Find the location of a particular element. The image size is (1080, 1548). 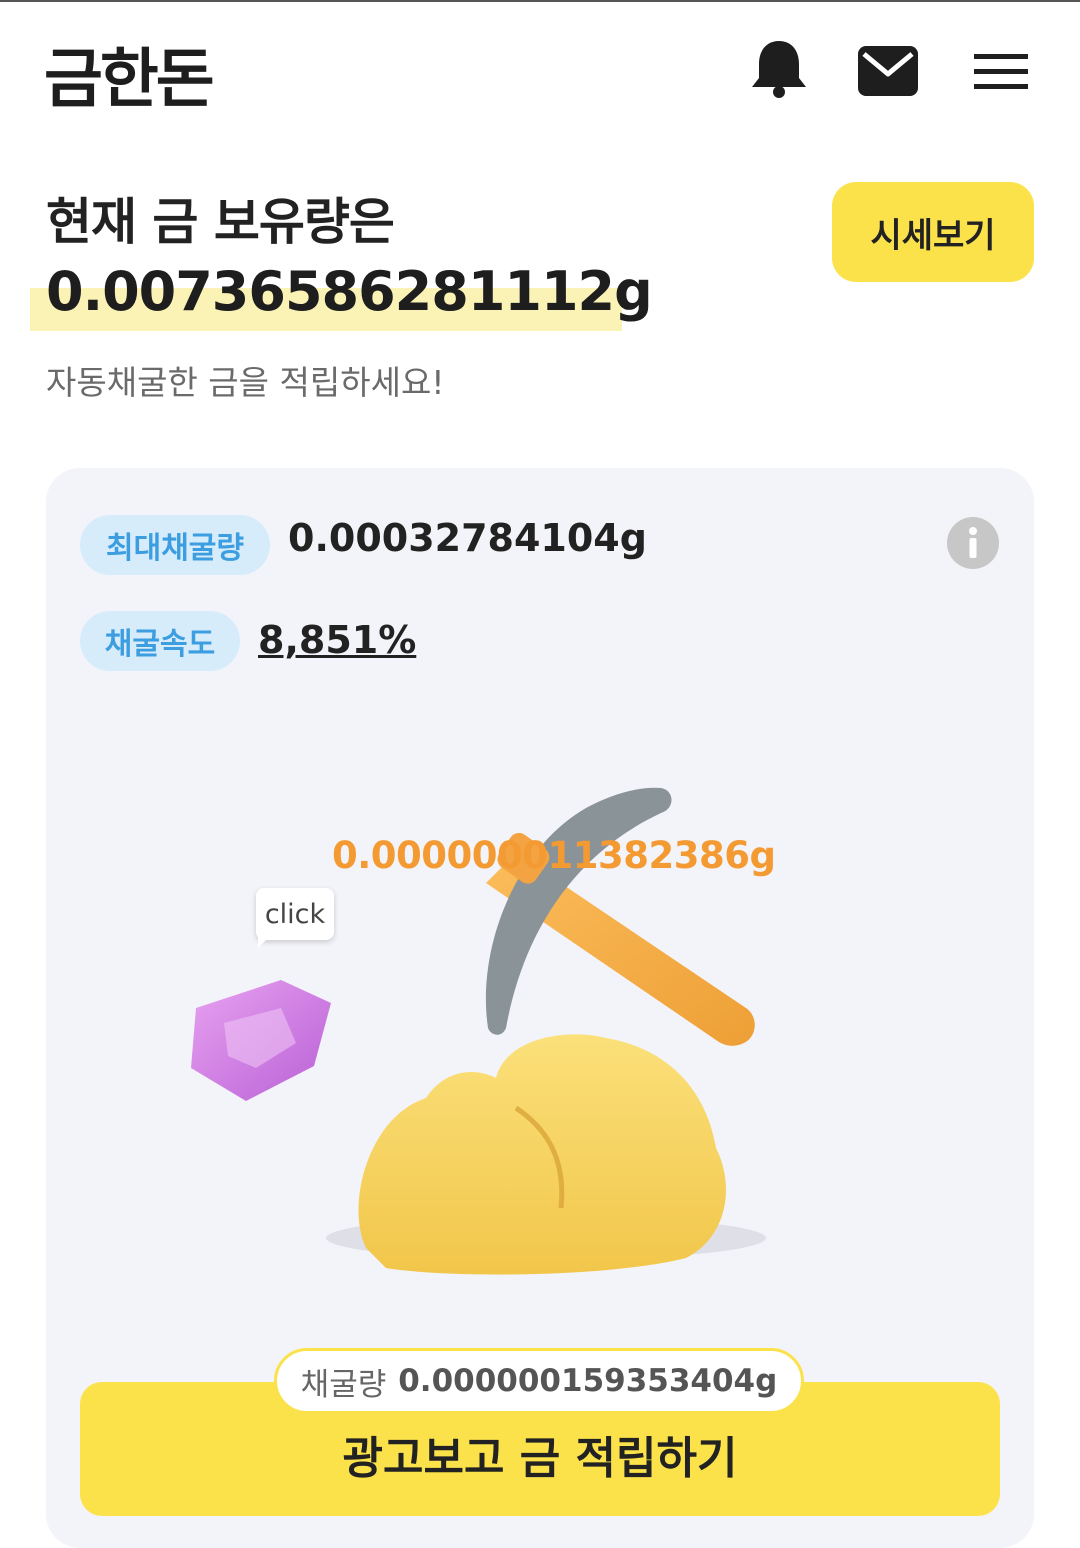

click-hint-bubble: click is located at coordinates (295, 914).